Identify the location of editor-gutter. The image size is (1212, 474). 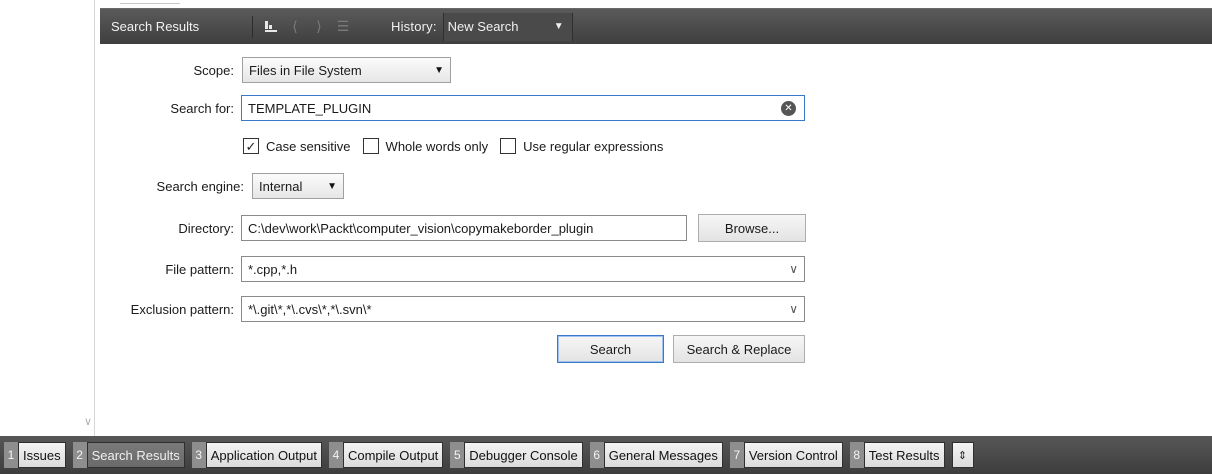
(47, 218).